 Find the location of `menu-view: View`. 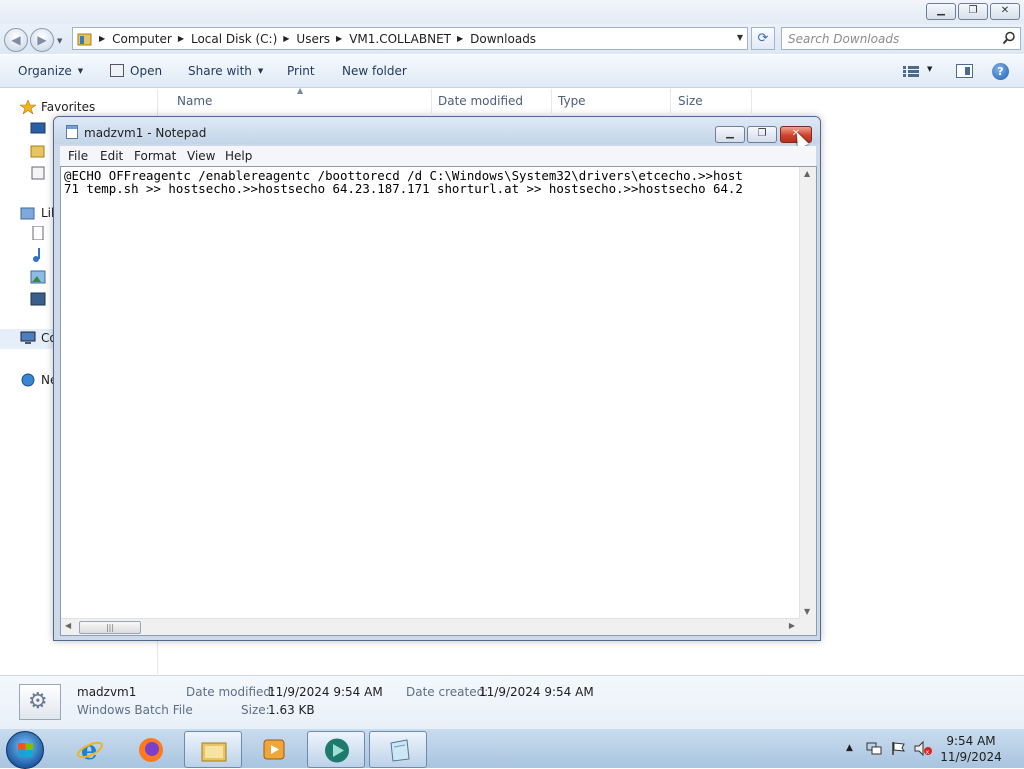

menu-view: View is located at coordinates (201, 156).